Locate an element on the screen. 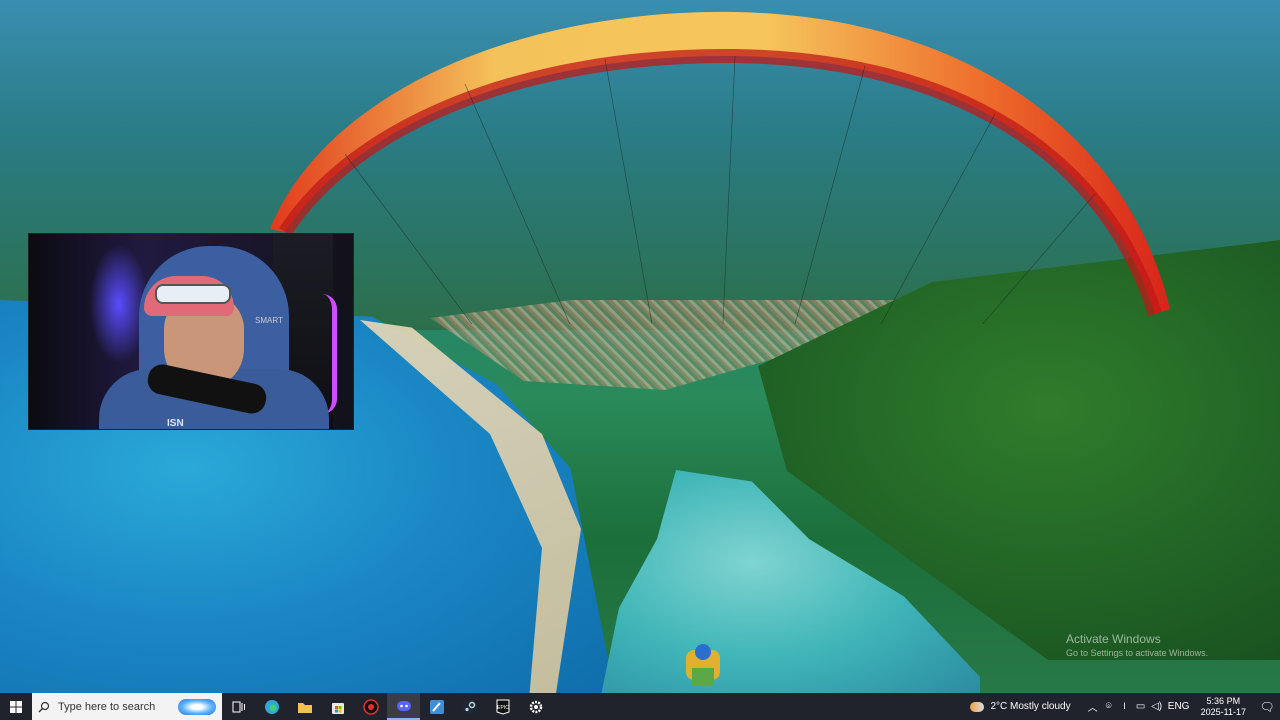 The image size is (1280, 720). record-icon is located at coordinates (370, 706).